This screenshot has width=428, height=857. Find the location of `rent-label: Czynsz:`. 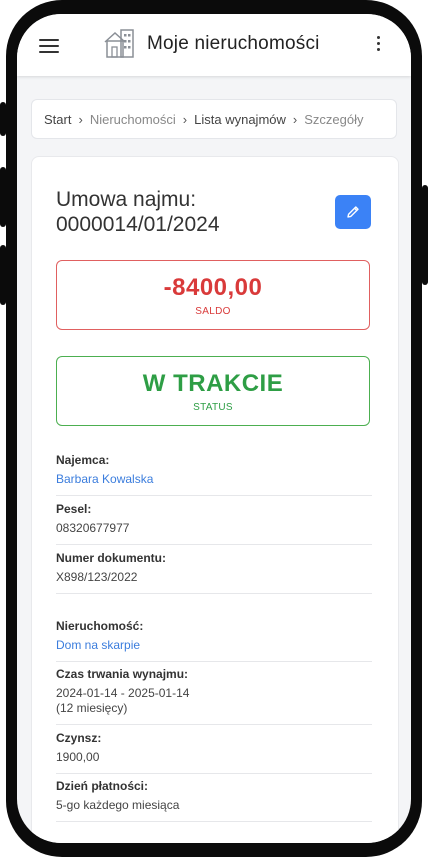

rent-label: Czynsz: is located at coordinates (79, 738).